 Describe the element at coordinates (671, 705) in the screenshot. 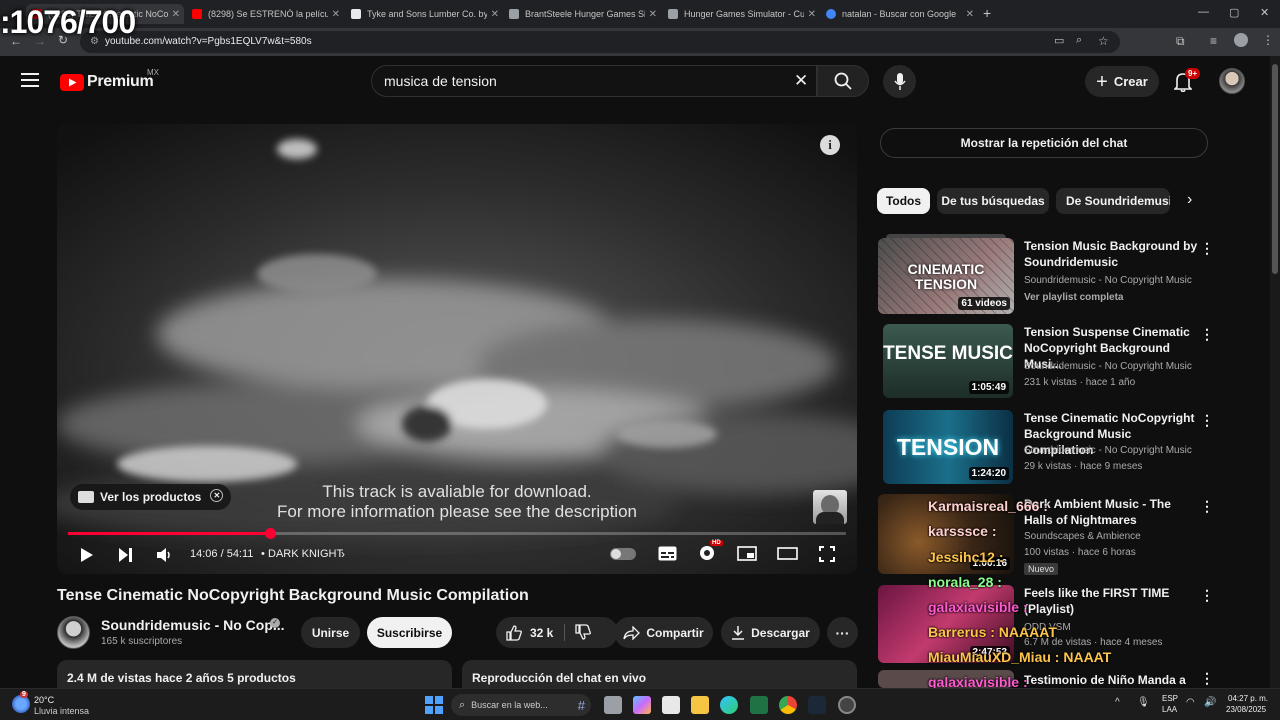

I see `store-icon` at that location.